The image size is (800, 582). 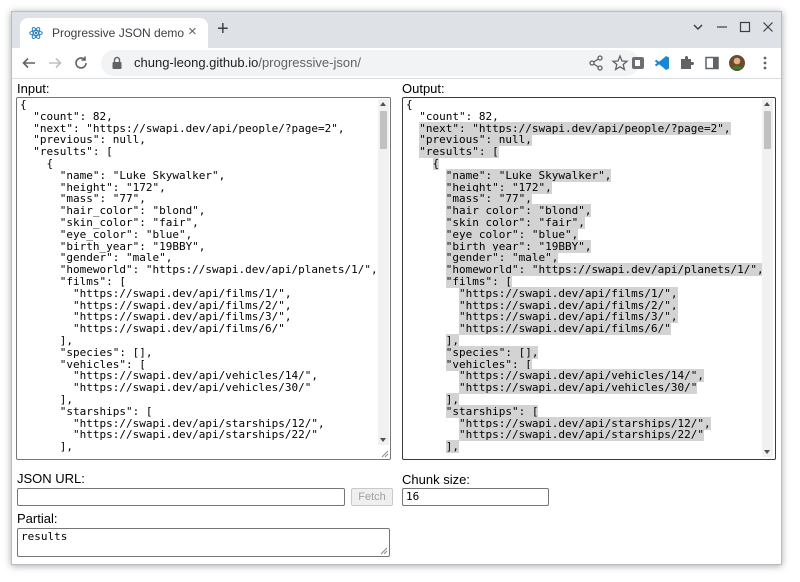 What do you see at coordinates (436, 479) in the screenshot?
I see `chunk-size-label: Chunk size:` at bounding box center [436, 479].